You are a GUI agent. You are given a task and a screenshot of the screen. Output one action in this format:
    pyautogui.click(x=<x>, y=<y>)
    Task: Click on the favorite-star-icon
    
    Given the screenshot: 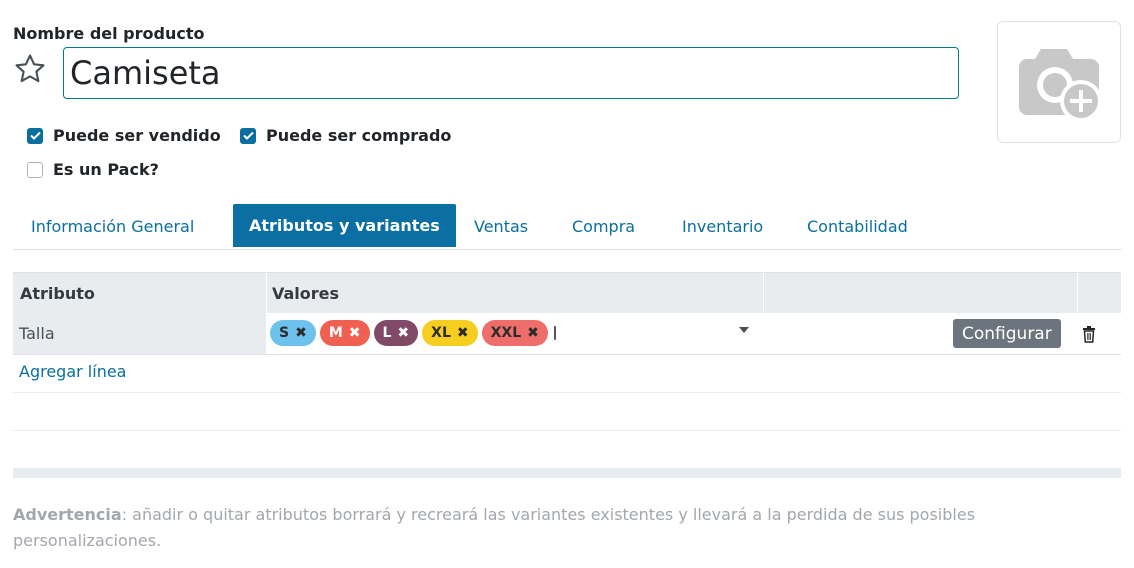 What is the action you would take?
    pyautogui.click(x=30, y=69)
    